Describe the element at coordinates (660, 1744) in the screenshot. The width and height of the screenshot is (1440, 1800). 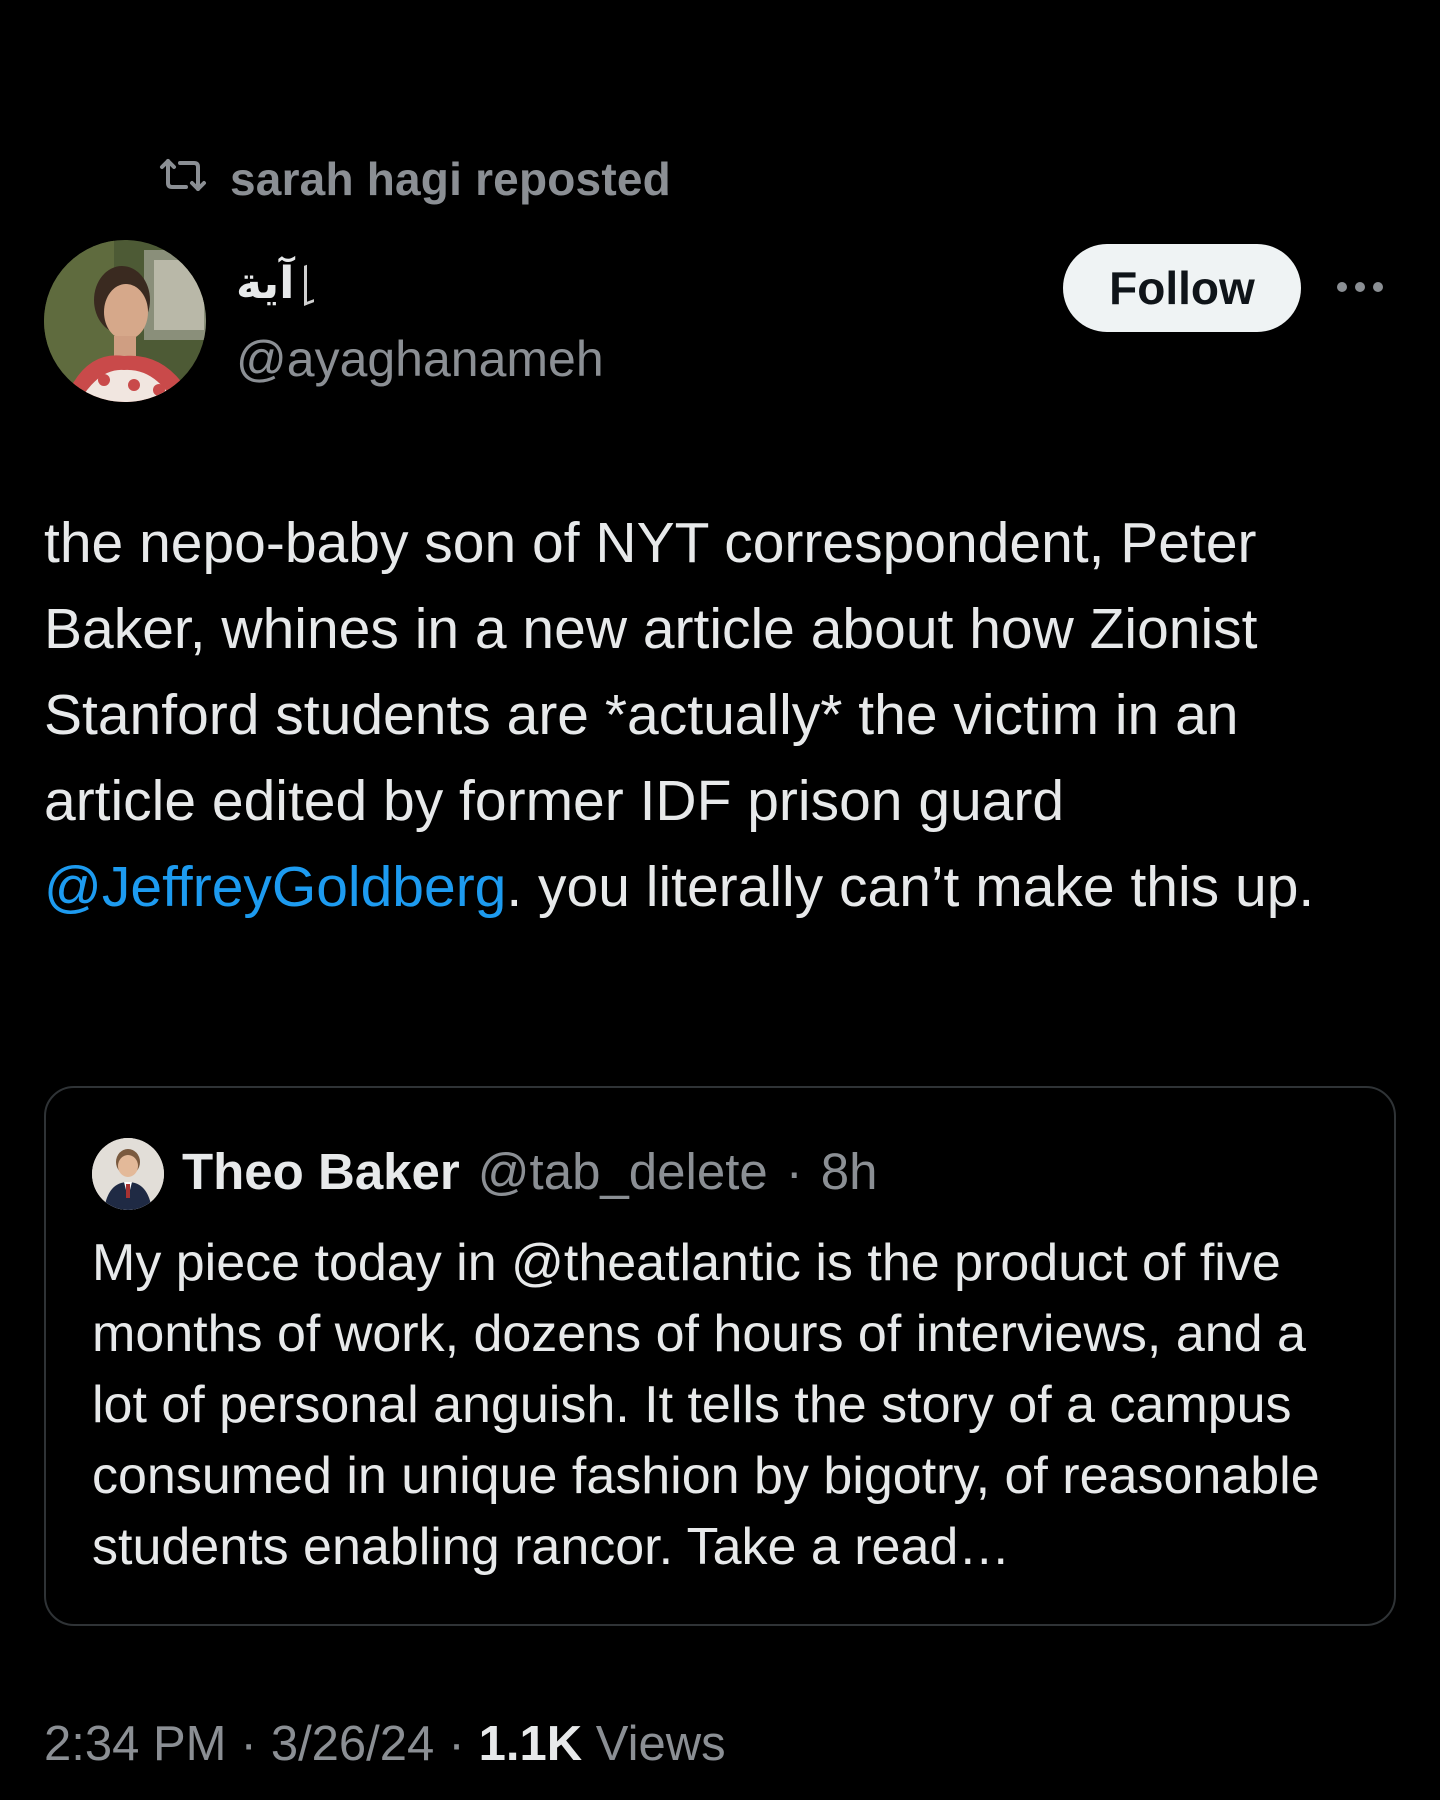
I see `views-label: Views` at that location.